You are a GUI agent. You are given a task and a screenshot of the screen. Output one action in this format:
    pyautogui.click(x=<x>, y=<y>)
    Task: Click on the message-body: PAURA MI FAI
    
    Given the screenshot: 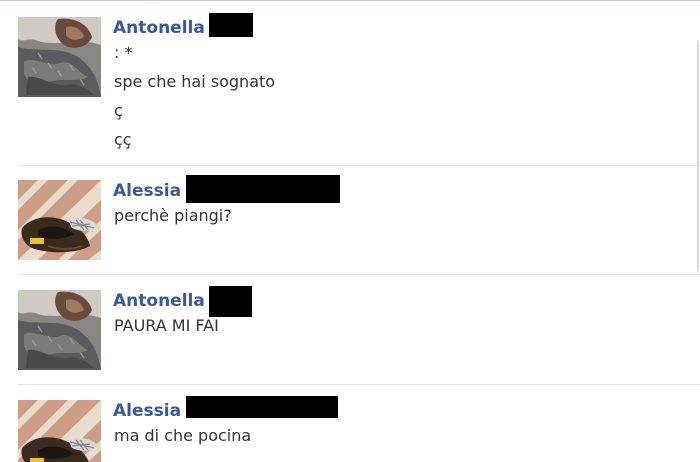 What is the action you would take?
    pyautogui.click(x=166, y=329)
    